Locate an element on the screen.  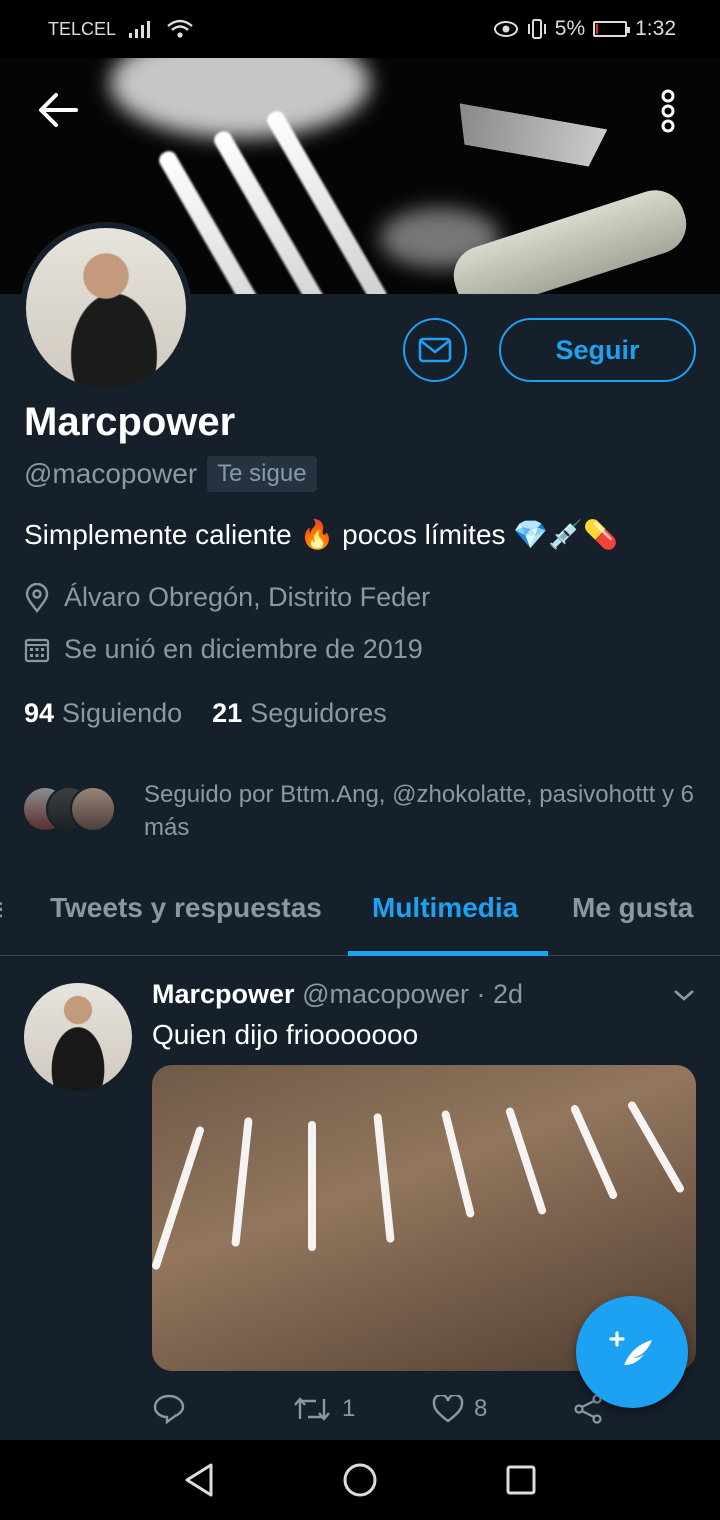
profile-name: Marcpower is located at coordinates (130, 422).